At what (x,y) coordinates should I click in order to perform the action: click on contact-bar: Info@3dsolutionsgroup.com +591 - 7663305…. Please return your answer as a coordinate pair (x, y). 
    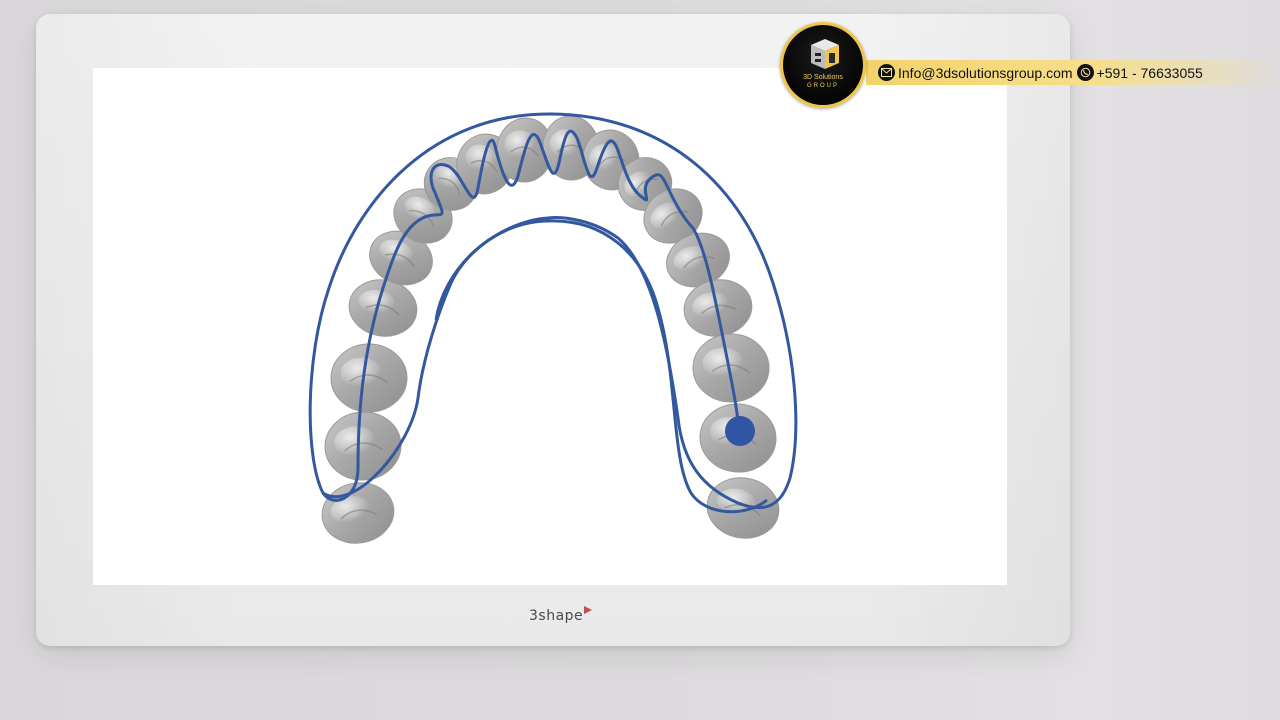
    Looking at the image, I should click on (1073, 72).